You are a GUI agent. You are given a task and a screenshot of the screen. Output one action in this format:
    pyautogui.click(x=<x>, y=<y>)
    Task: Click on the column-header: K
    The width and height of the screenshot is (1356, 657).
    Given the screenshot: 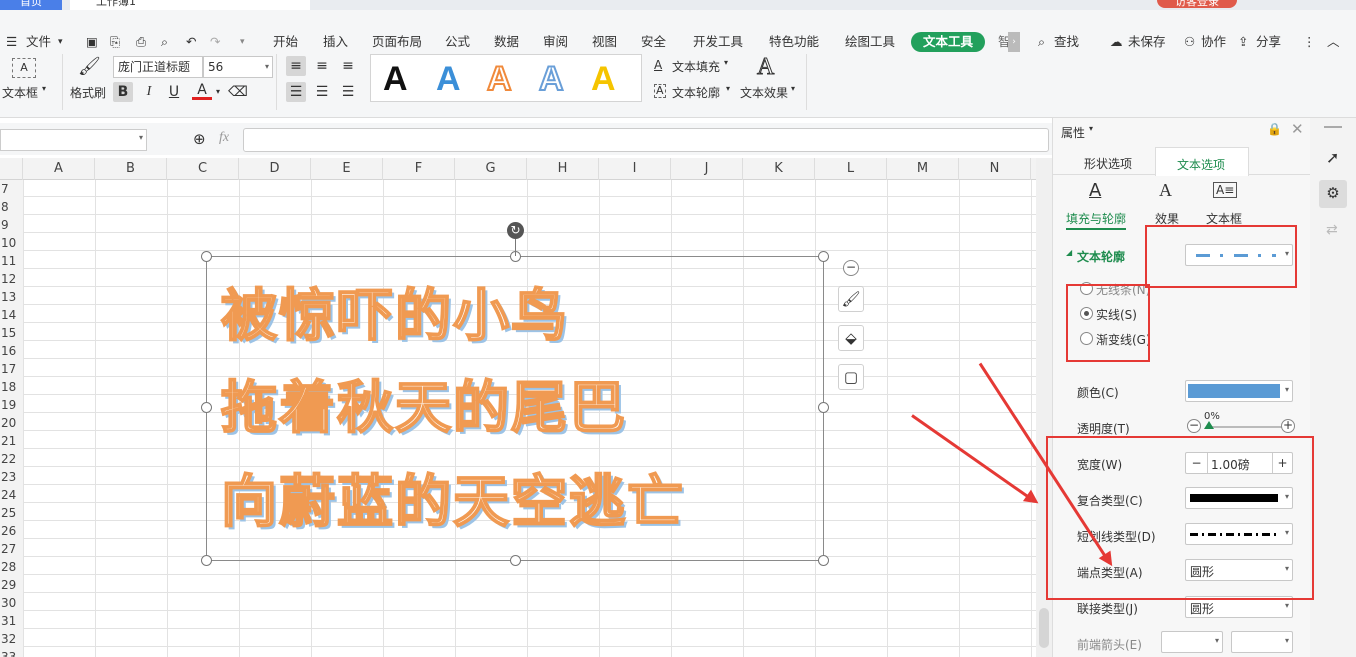 What is the action you would take?
    pyautogui.click(x=779, y=169)
    